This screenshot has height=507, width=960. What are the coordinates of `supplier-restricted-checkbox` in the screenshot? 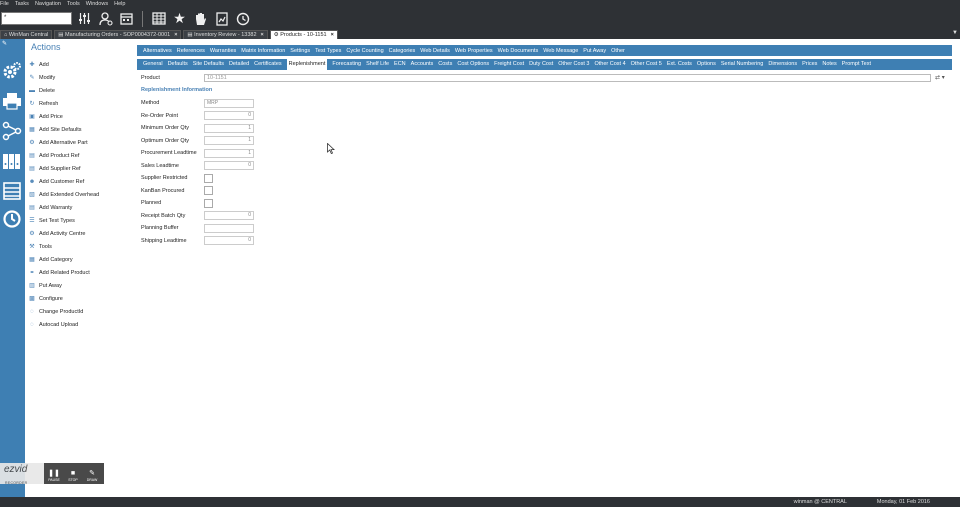 It's located at (208, 178).